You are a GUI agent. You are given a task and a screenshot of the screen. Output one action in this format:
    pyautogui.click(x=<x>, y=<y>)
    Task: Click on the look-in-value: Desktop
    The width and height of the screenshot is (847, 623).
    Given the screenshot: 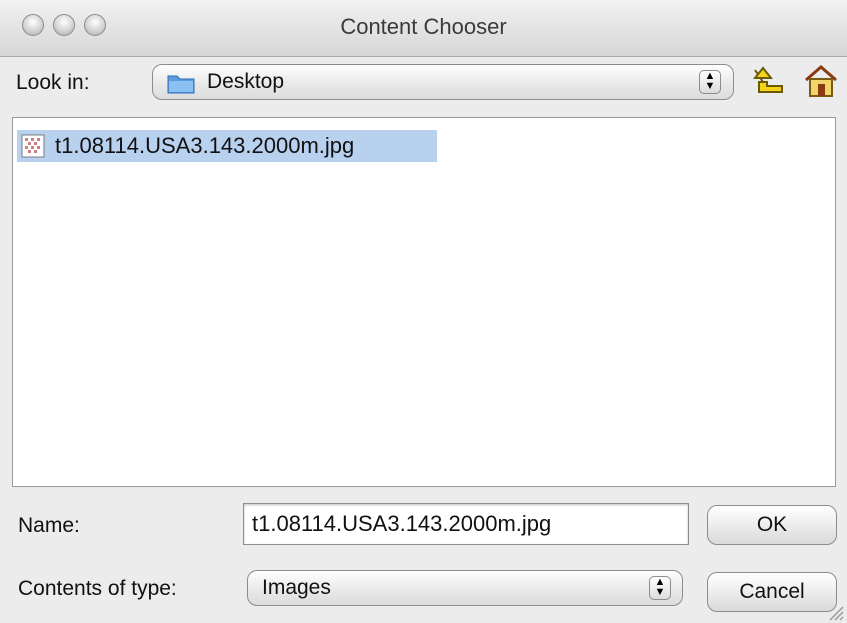 What is the action you would take?
    pyautogui.click(x=246, y=81)
    